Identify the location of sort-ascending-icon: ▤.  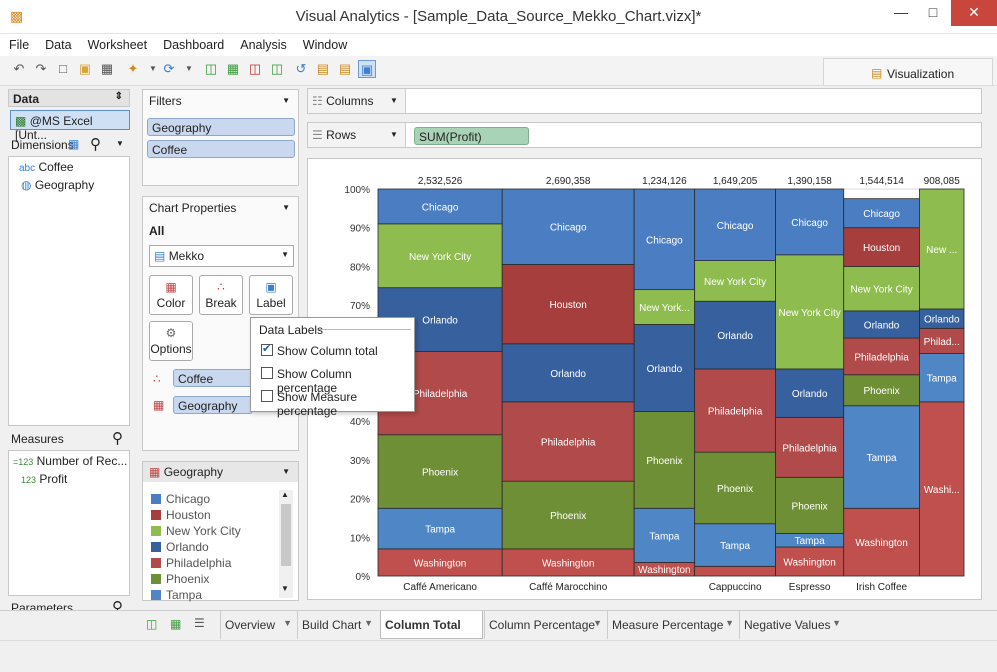
(323, 69).